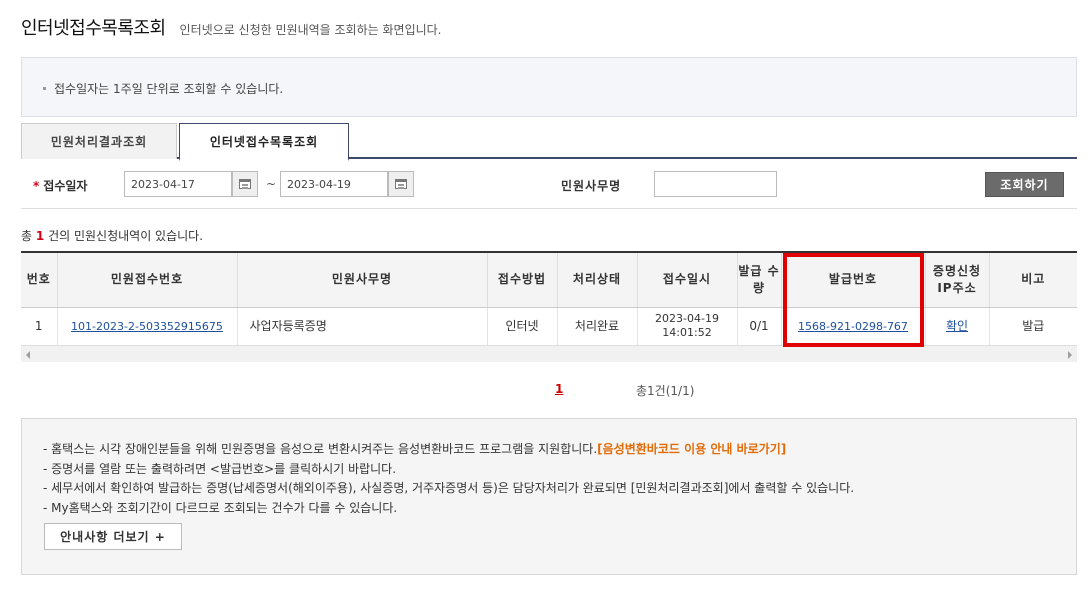 The height and width of the screenshot is (593, 1090). Describe the element at coordinates (549, 185) in the screenshot. I see `search-bar: * 접수일자 2023-04-17 ~ 2023-04-19 민원사무명 조회하기` at that location.